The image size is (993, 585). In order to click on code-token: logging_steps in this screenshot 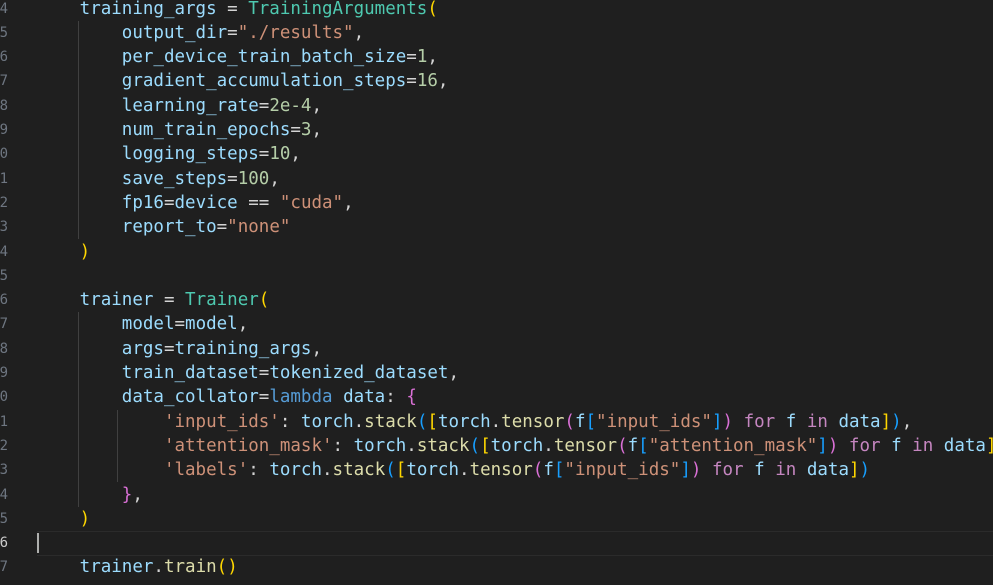, I will do `click(190, 154)`.